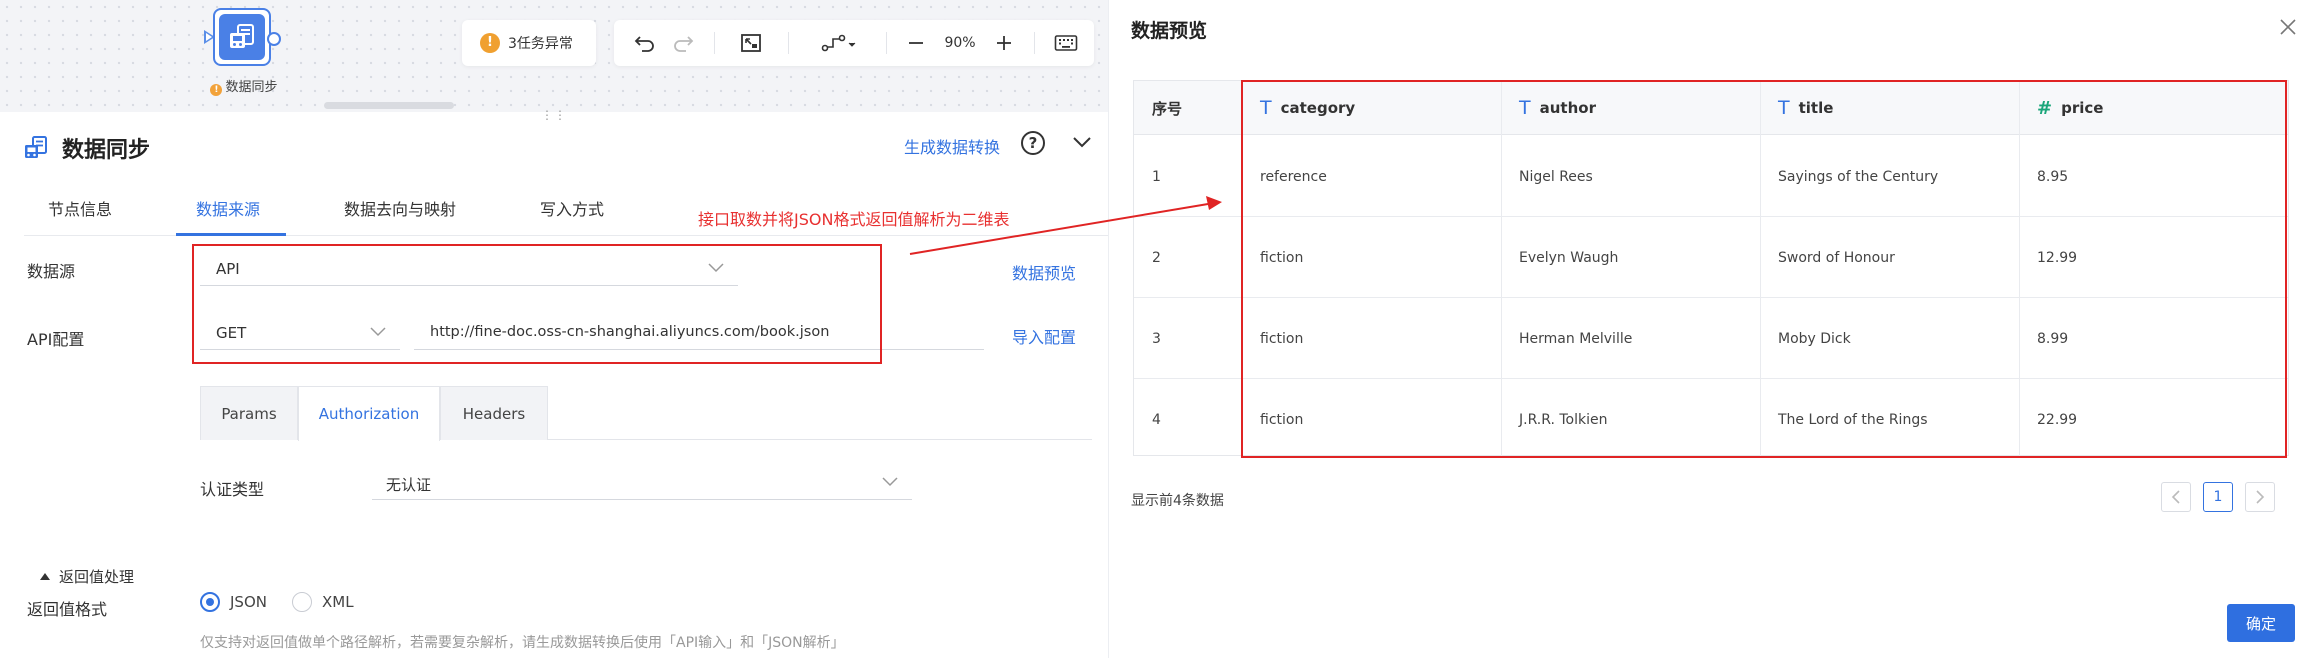  I want to click on caret-up-icon, so click(45, 576).